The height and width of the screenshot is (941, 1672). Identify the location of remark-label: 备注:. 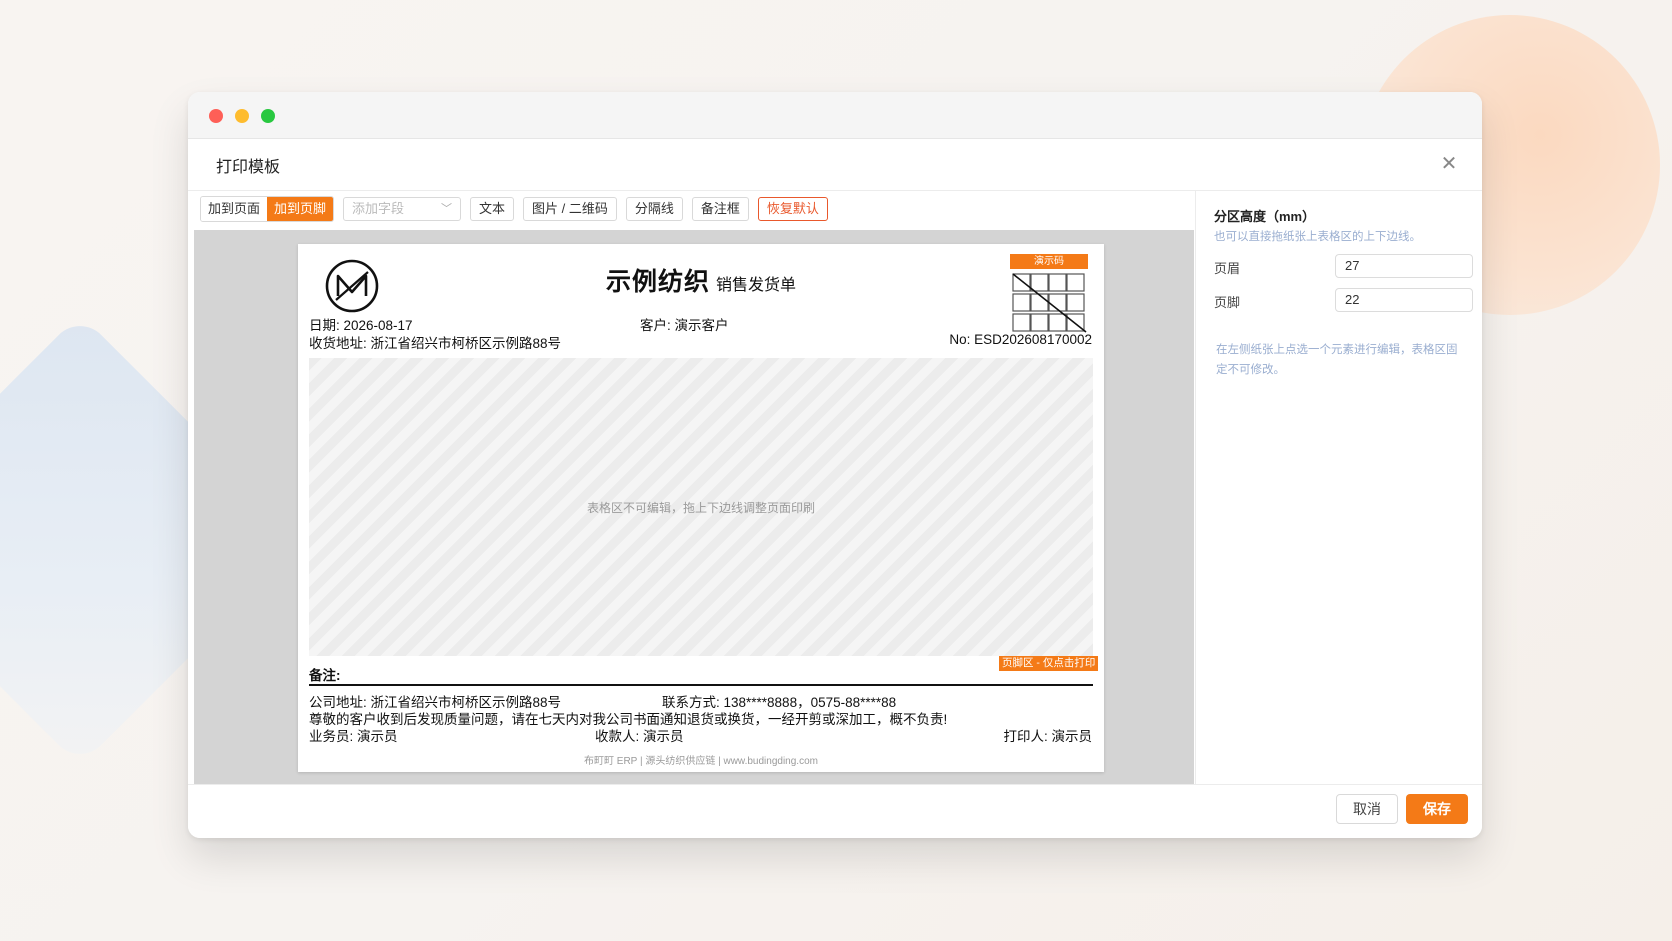
(325, 674).